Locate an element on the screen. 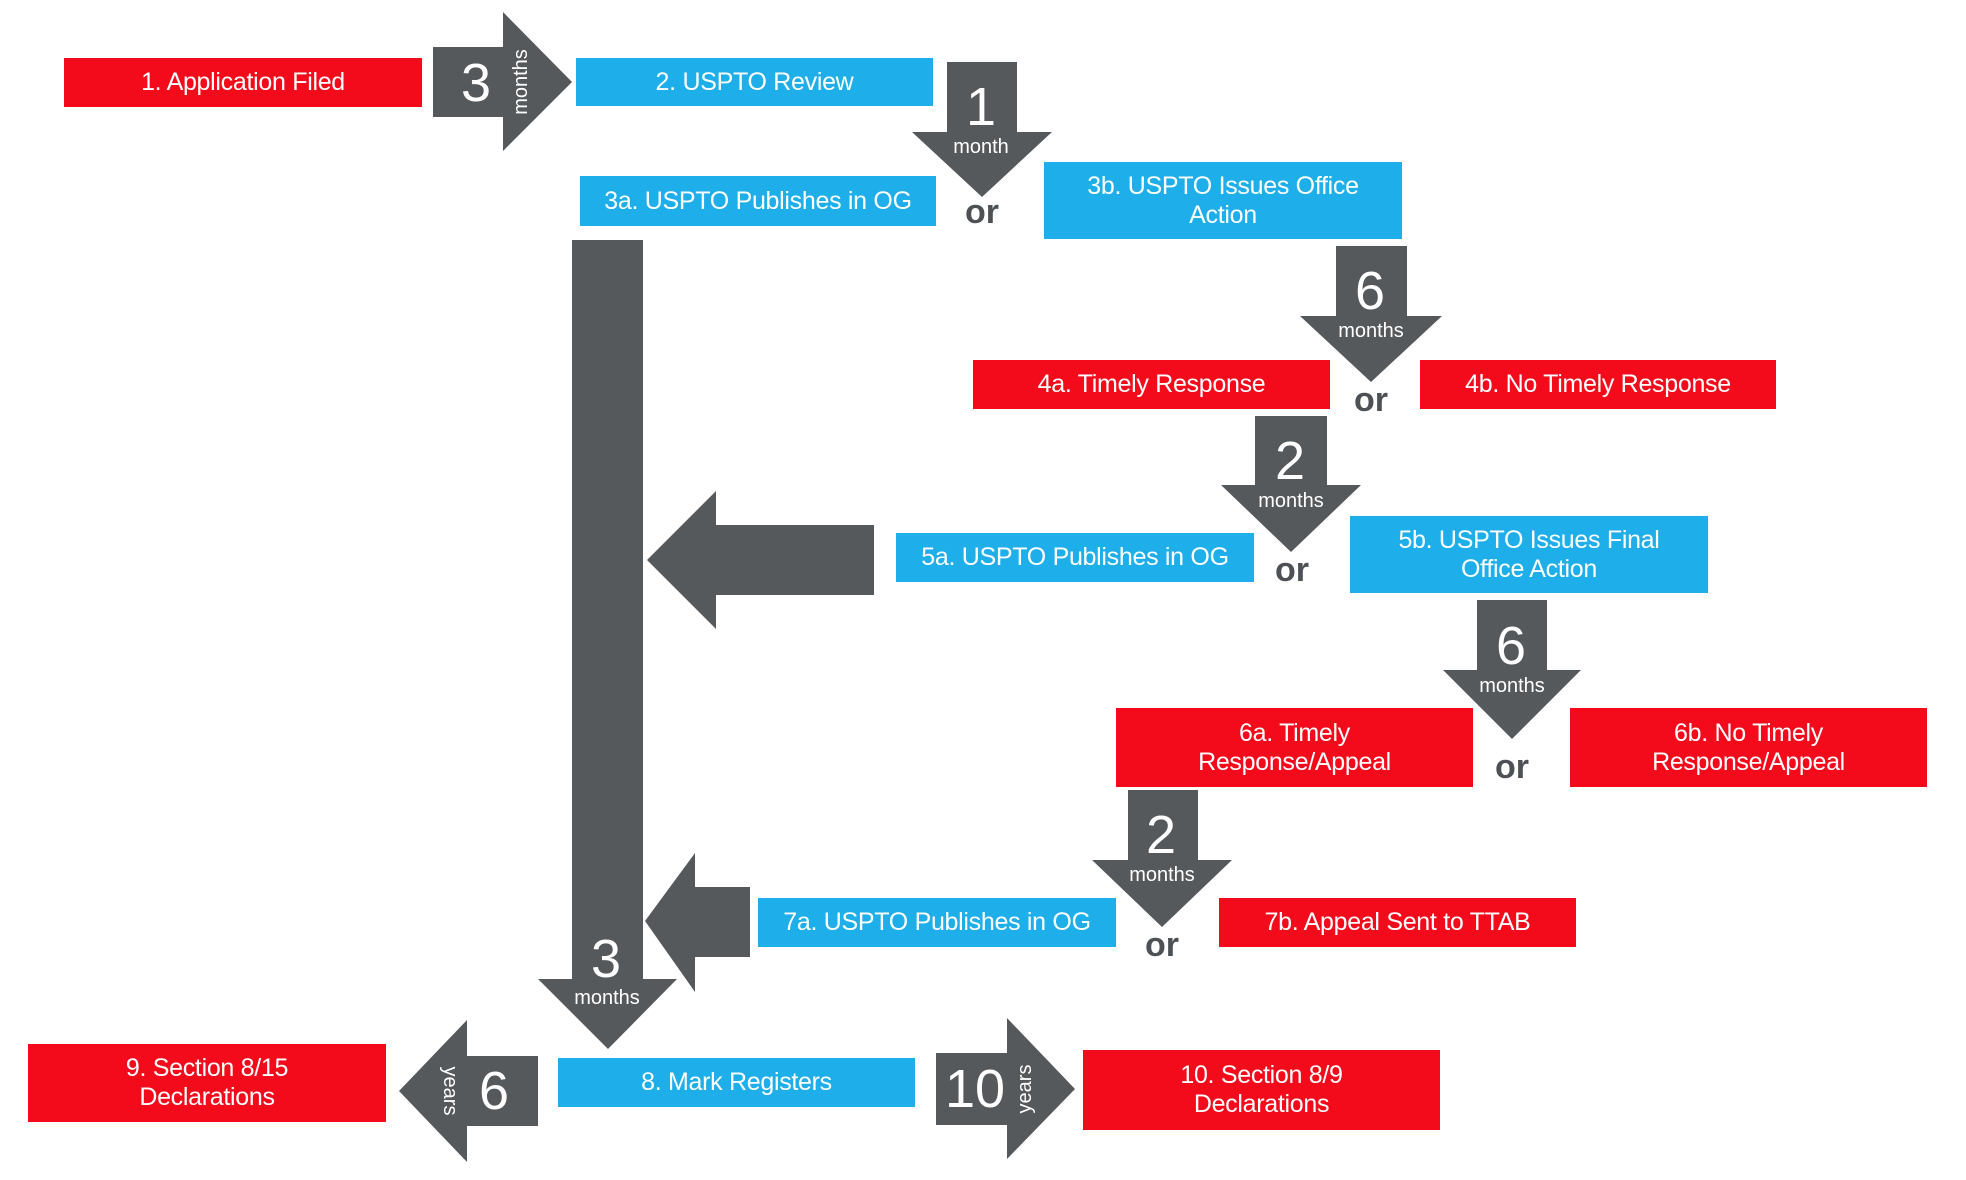 The height and width of the screenshot is (1180, 1966). step-6a-timely-response-appeal: 6a. Timely Response/Appeal is located at coordinates (1294, 747).